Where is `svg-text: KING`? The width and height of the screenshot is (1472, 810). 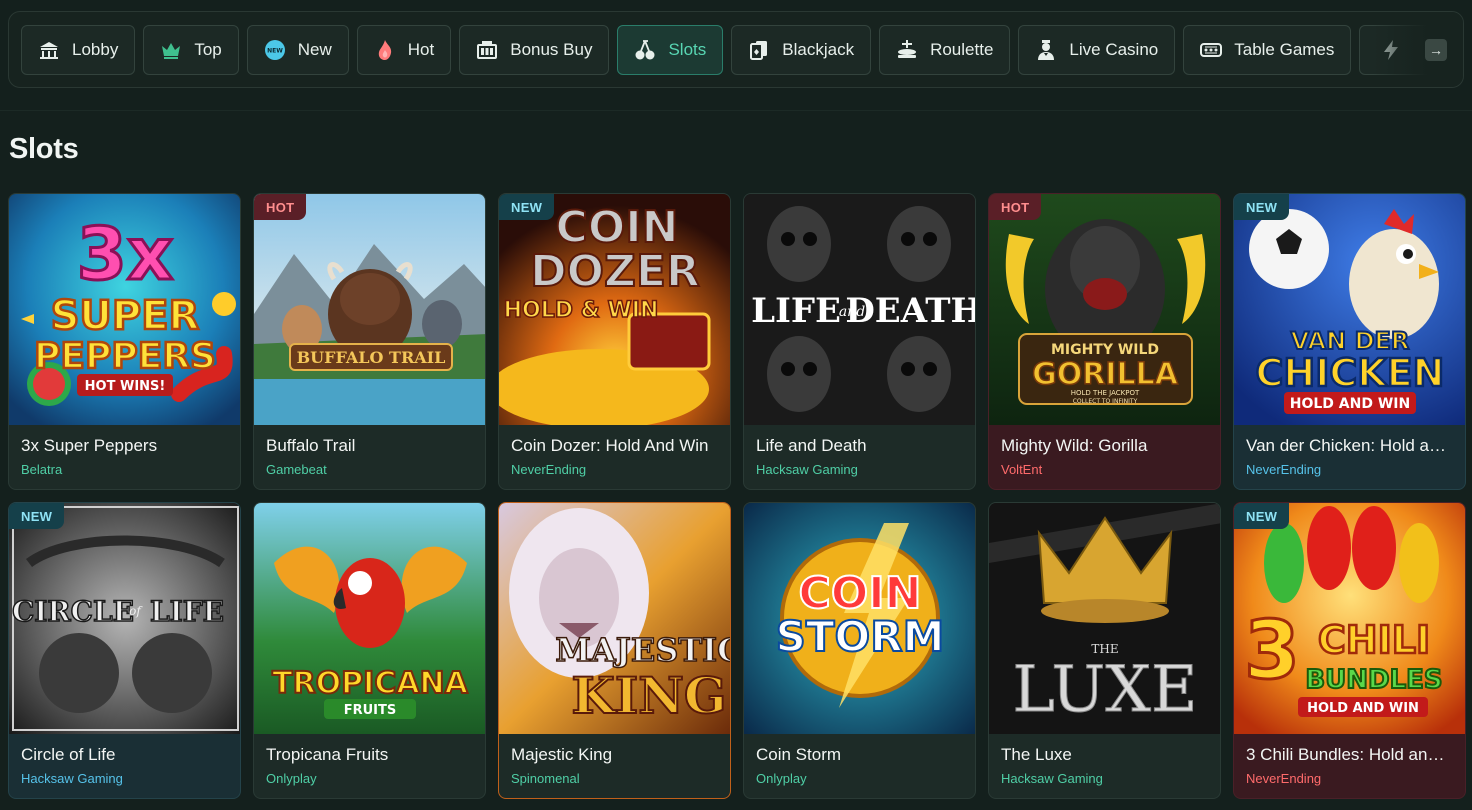 svg-text: KING is located at coordinates (648, 695).